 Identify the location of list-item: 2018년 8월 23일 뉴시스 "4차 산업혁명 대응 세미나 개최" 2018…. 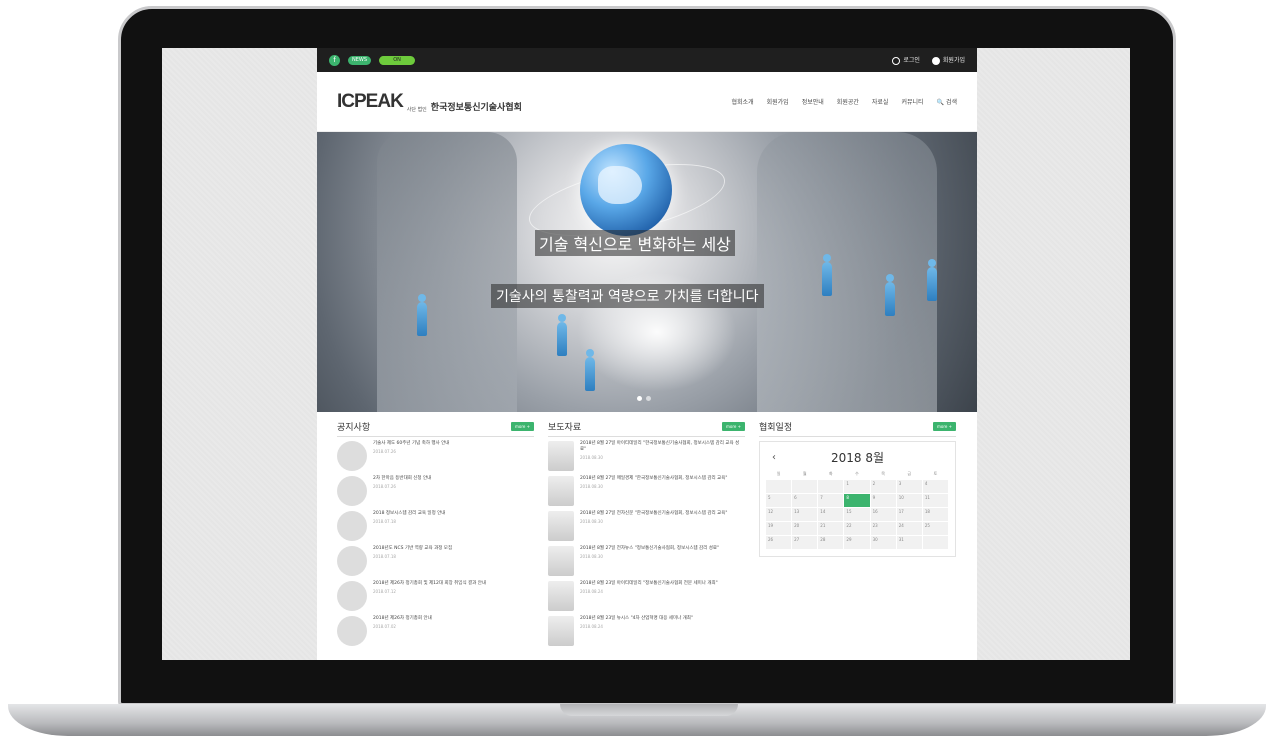
(646, 631).